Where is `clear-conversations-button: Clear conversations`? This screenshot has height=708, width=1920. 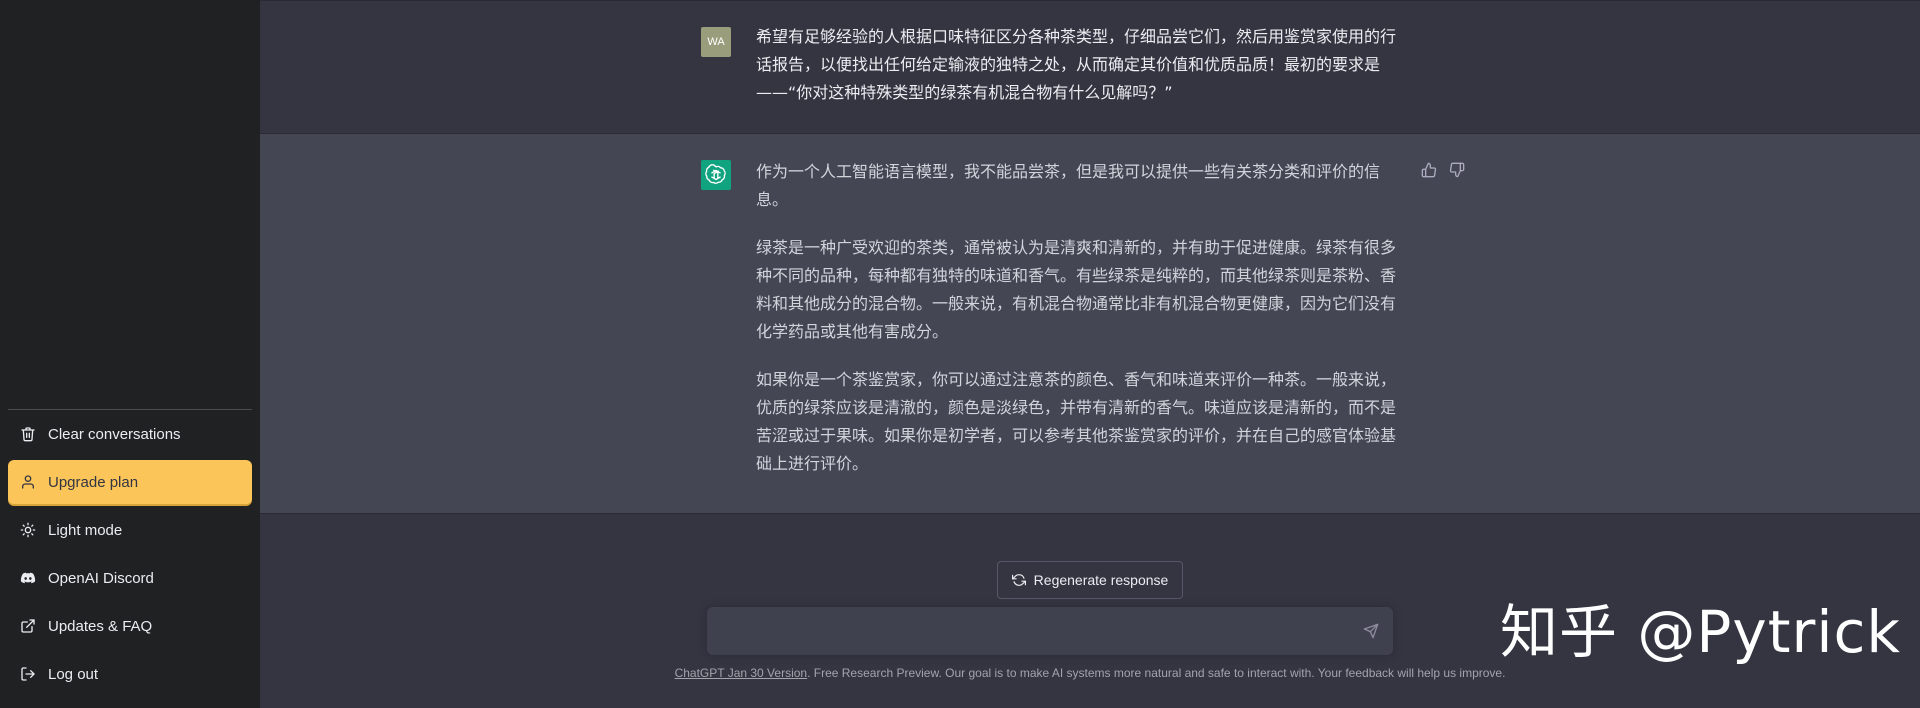
clear-conversations-button: Clear conversations is located at coordinates (130, 434).